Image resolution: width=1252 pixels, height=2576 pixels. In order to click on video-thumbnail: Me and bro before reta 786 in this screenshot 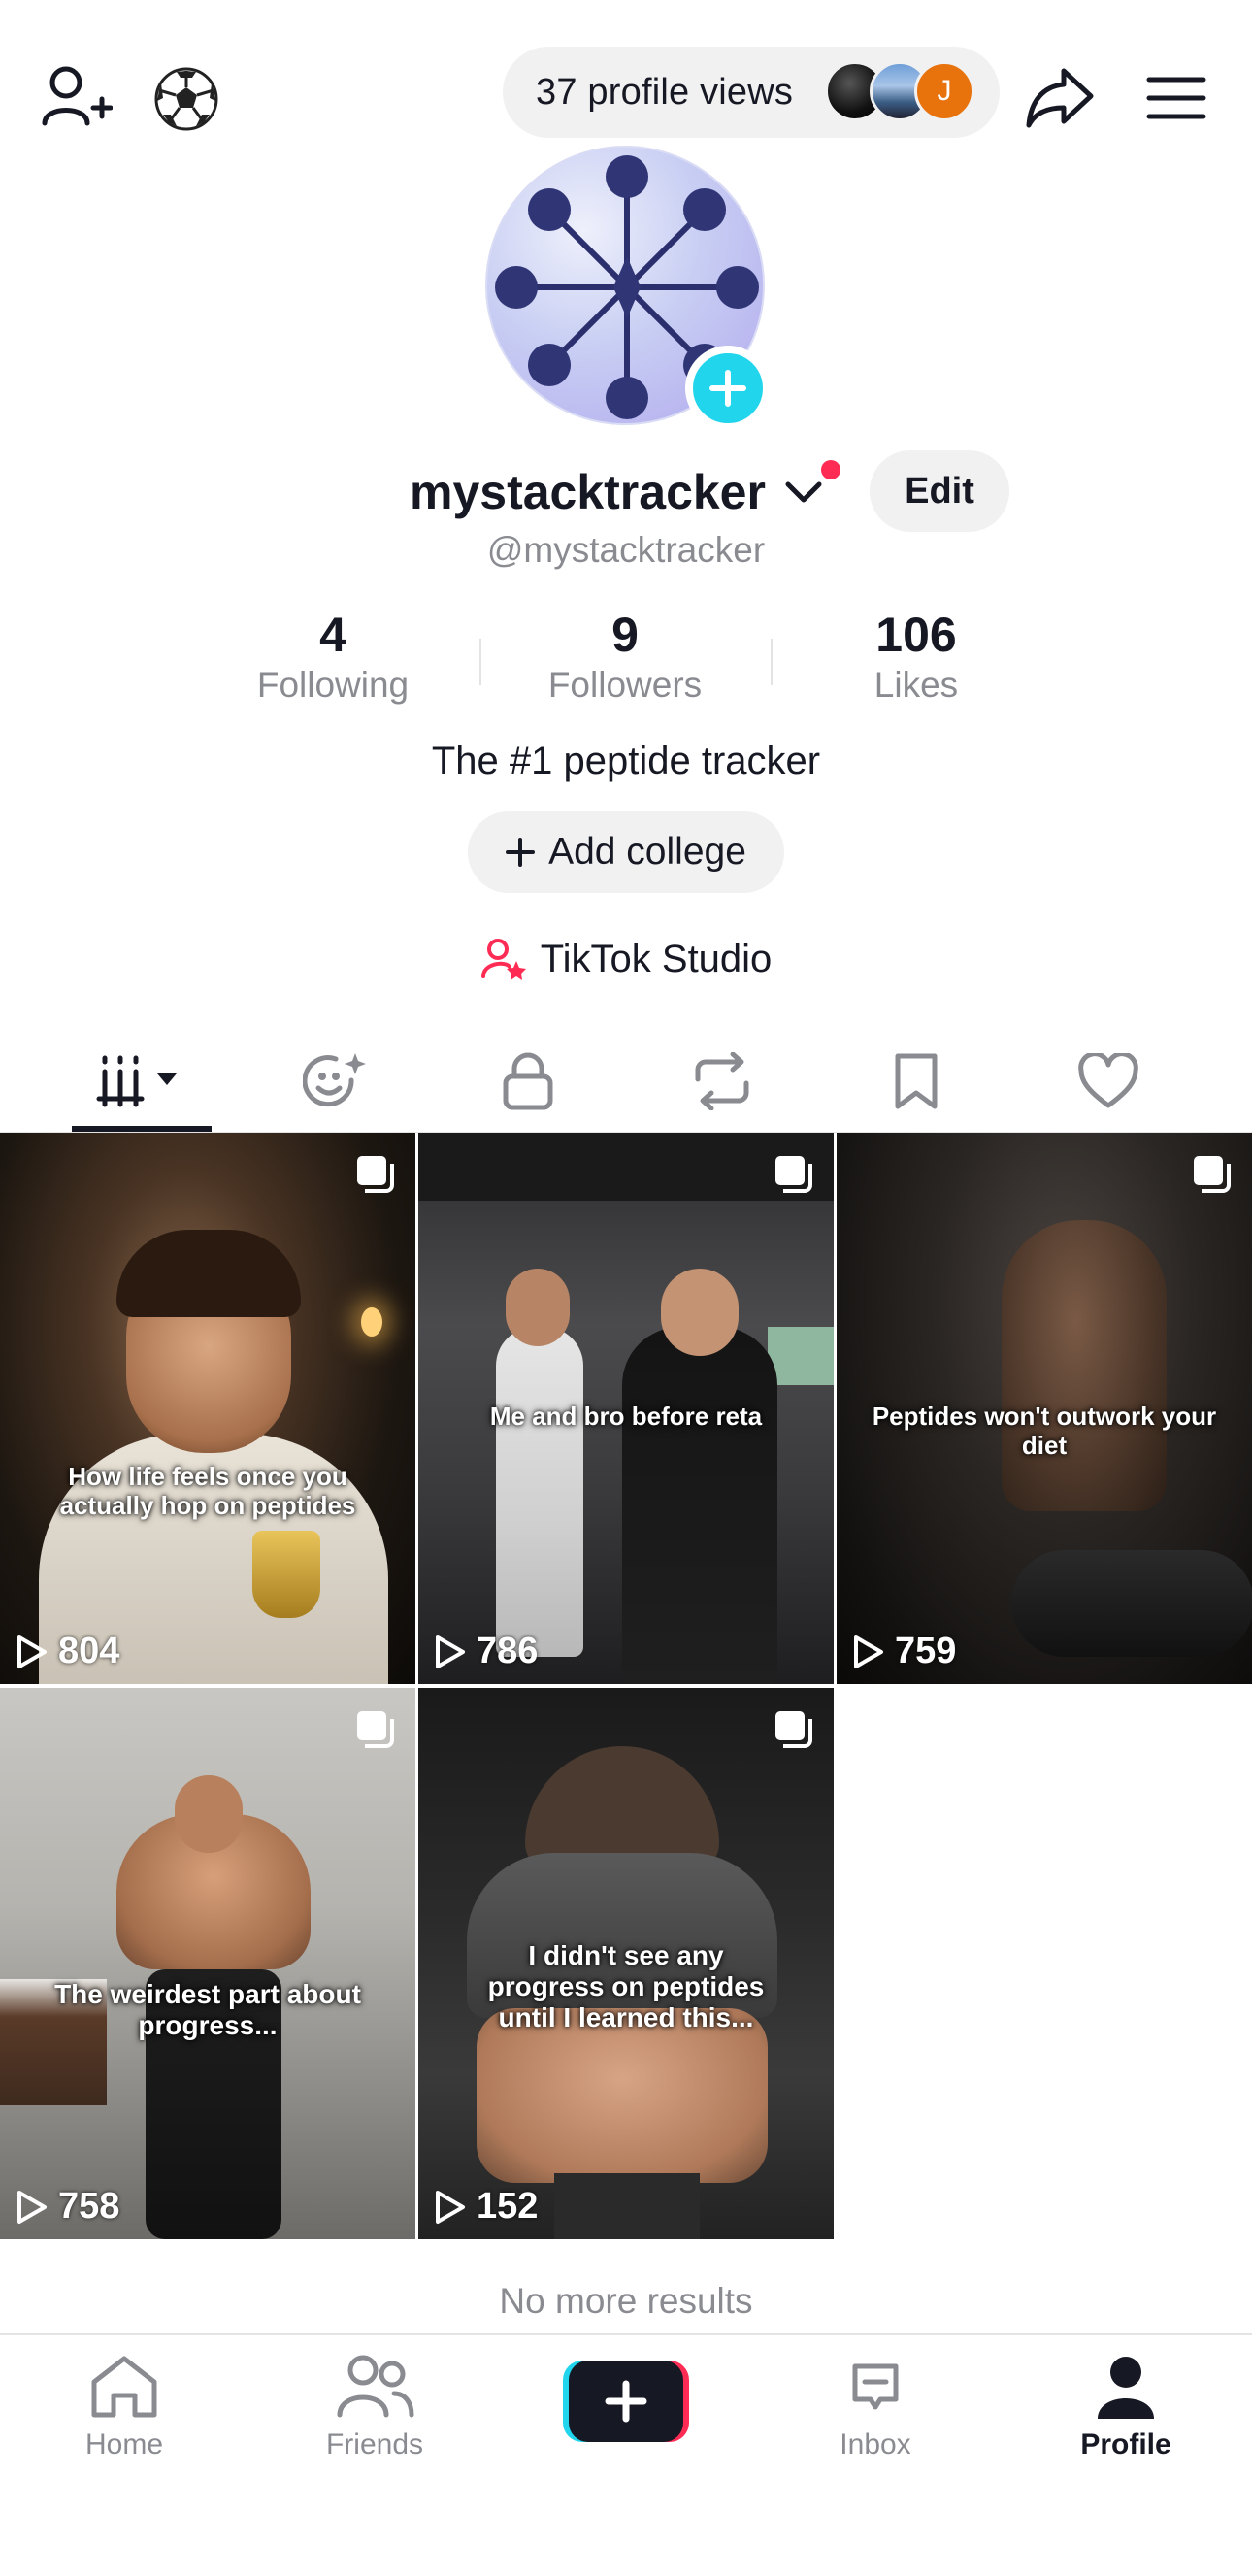, I will do `click(626, 1408)`.